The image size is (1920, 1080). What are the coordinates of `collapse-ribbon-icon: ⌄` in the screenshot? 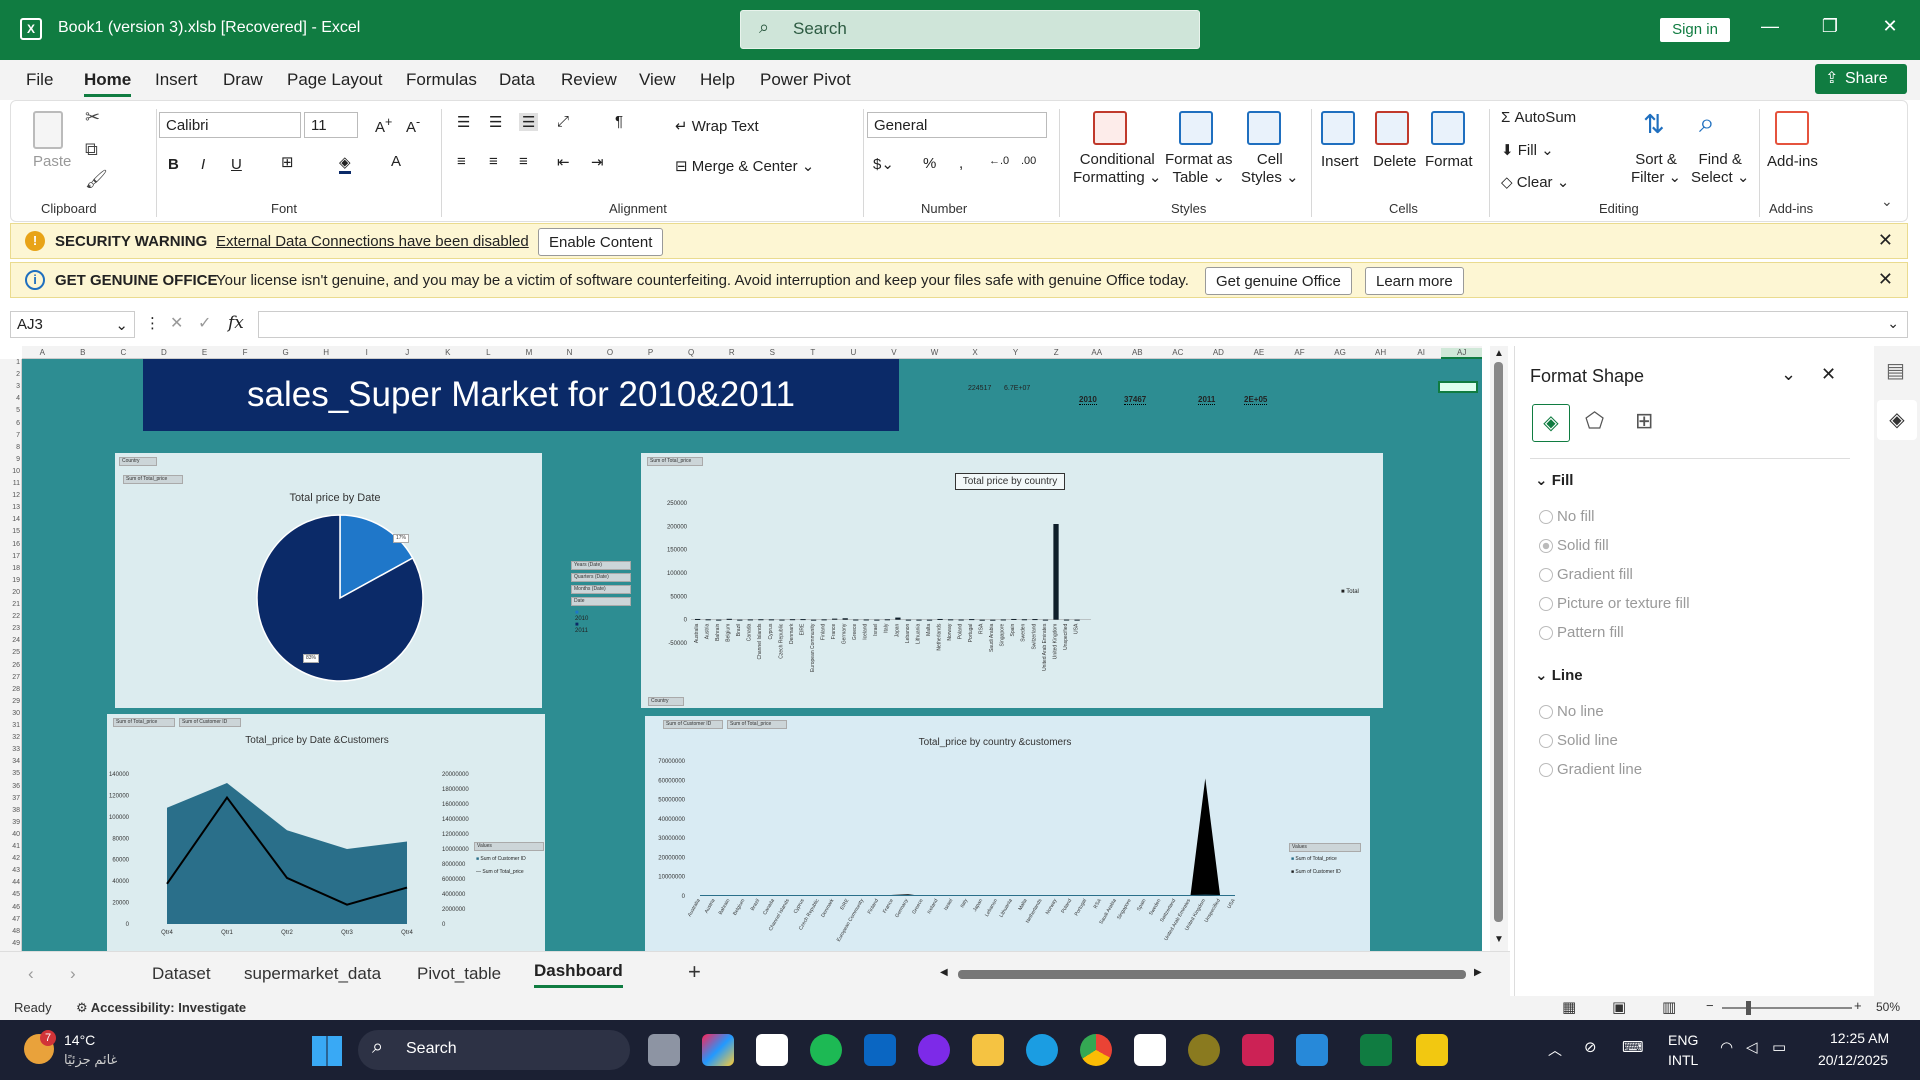 It's located at (1887, 201).